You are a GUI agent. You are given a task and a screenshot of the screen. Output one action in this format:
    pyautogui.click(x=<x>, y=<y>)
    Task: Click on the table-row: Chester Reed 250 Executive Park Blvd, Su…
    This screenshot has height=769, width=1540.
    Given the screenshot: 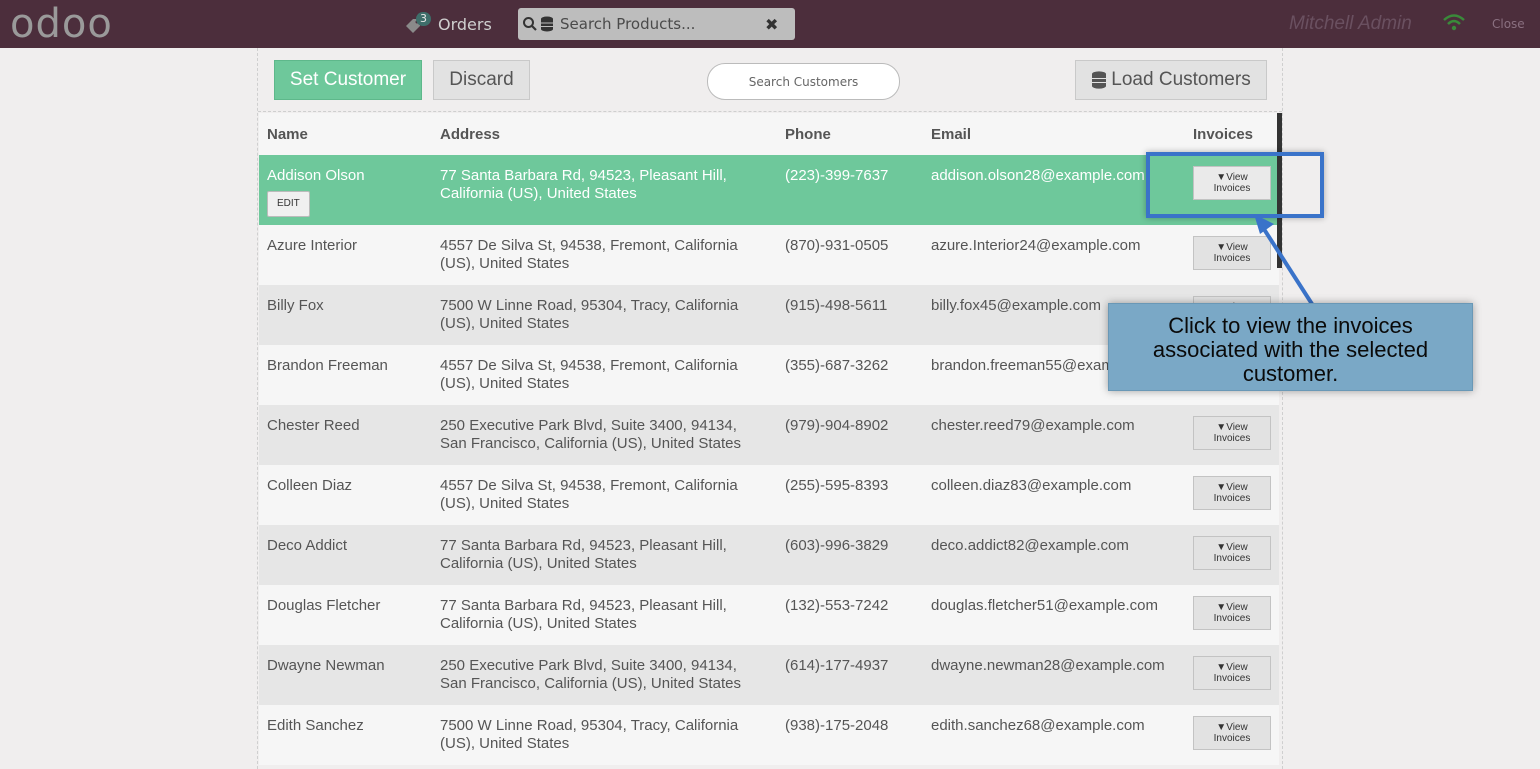 What is the action you would take?
    pyautogui.click(x=769, y=435)
    